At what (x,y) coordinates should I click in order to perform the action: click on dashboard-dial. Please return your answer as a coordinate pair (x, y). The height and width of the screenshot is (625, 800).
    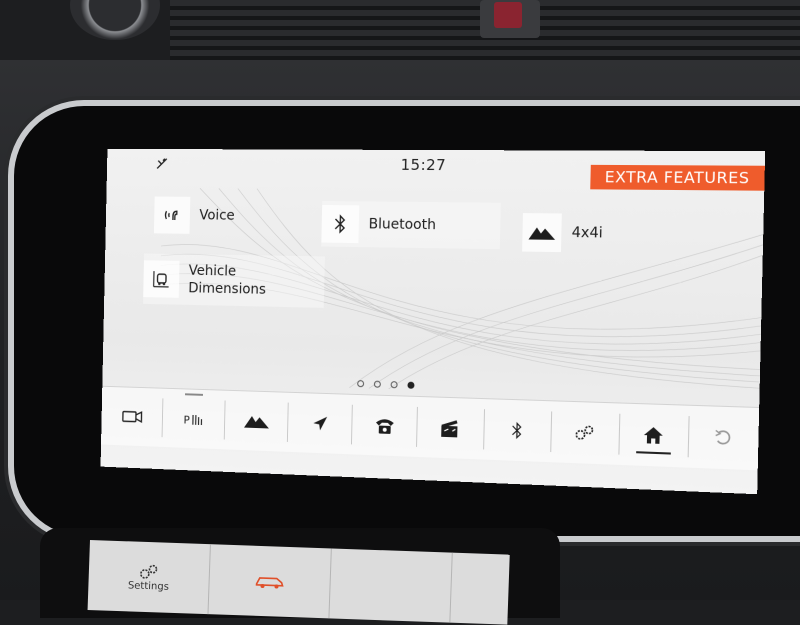
    Looking at the image, I should click on (115, 20).